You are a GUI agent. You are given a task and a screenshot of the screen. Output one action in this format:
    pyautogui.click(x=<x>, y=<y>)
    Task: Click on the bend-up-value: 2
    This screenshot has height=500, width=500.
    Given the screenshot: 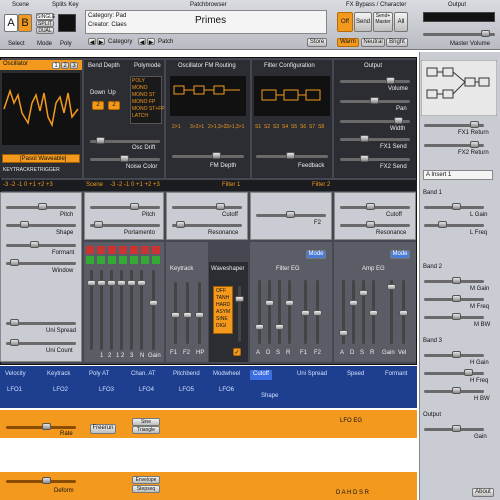 What is the action you would take?
    pyautogui.click(x=114, y=105)
    